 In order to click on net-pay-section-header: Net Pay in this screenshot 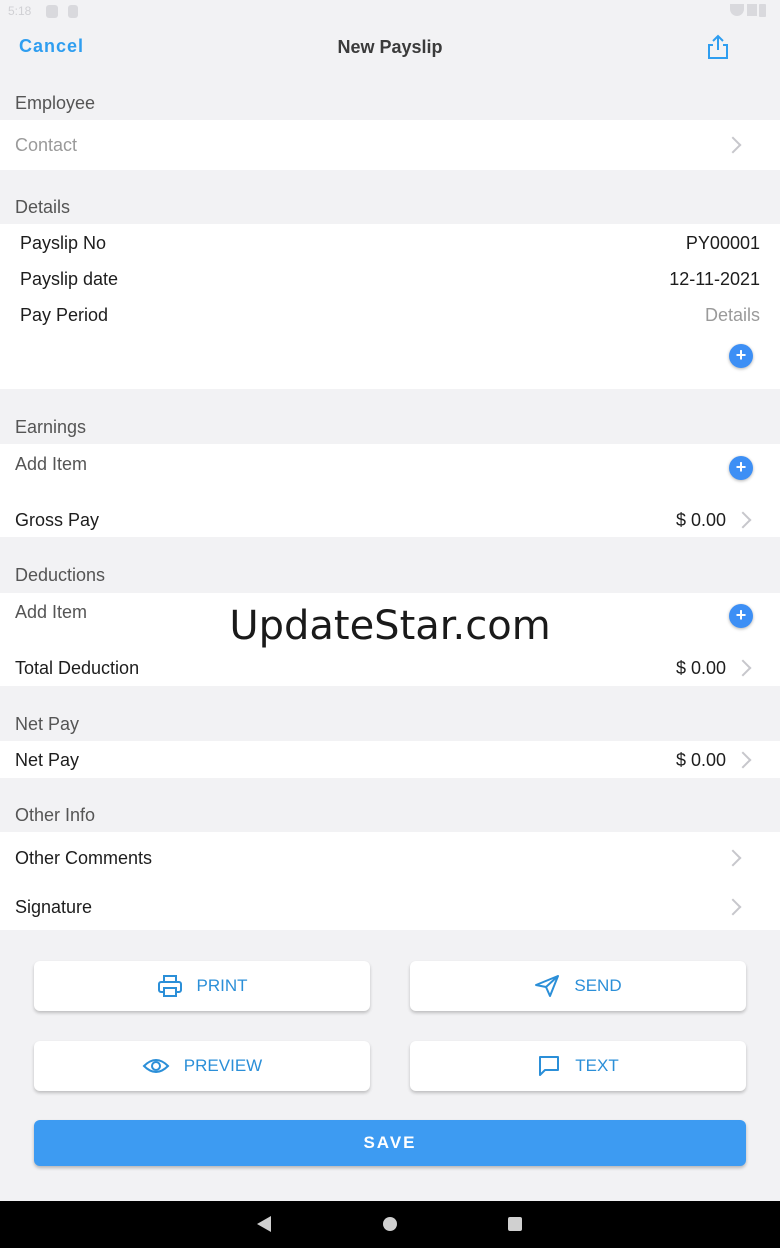, I will do `click(47, 724)`.